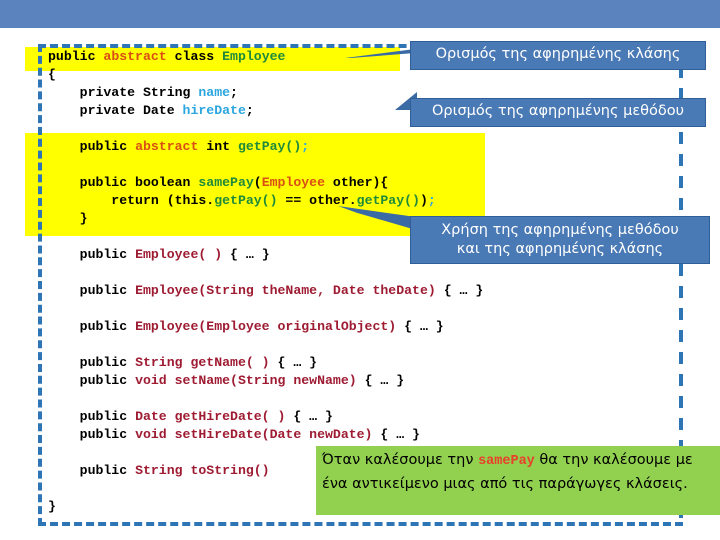  Describe the element at coordinates (115, 110) in the screenshot. I see `code-token: private Date` at that location.